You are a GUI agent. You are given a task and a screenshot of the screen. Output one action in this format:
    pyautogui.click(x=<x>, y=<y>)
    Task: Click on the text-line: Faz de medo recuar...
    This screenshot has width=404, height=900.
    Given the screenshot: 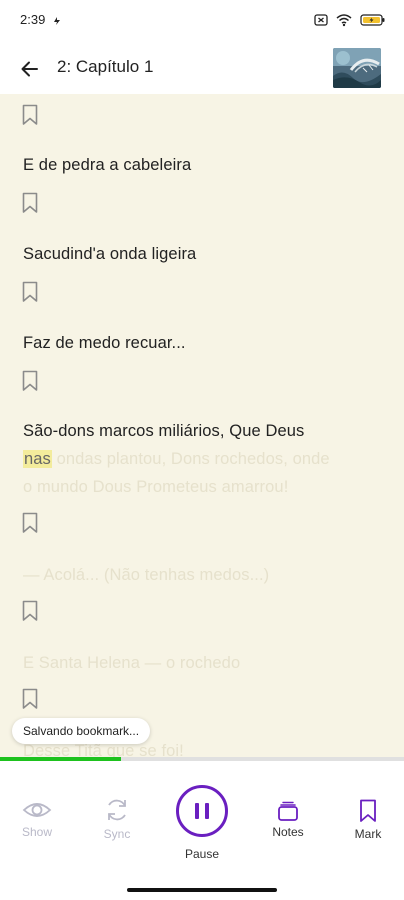 What is the action you would take?
    pyautogui.click(x=104, y=343)
    